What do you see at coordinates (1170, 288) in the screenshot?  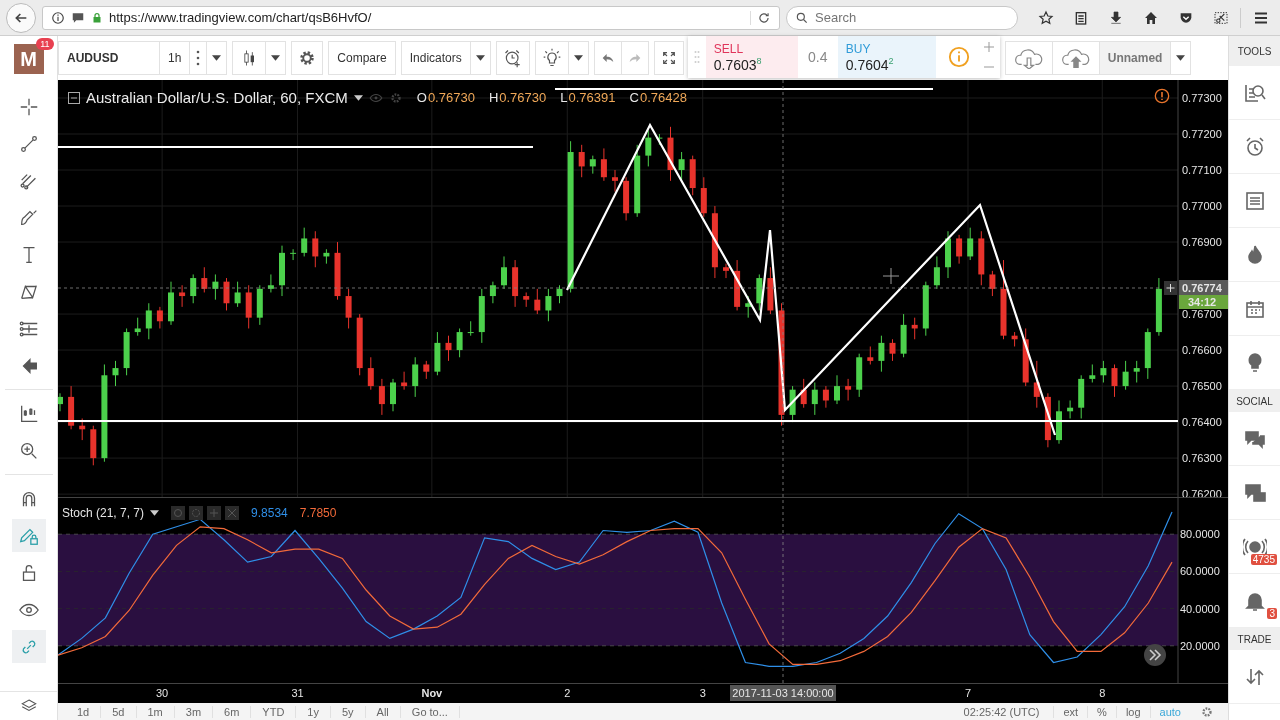 I see `crosshair-plus-icon` at bounding box center [1170, 288].